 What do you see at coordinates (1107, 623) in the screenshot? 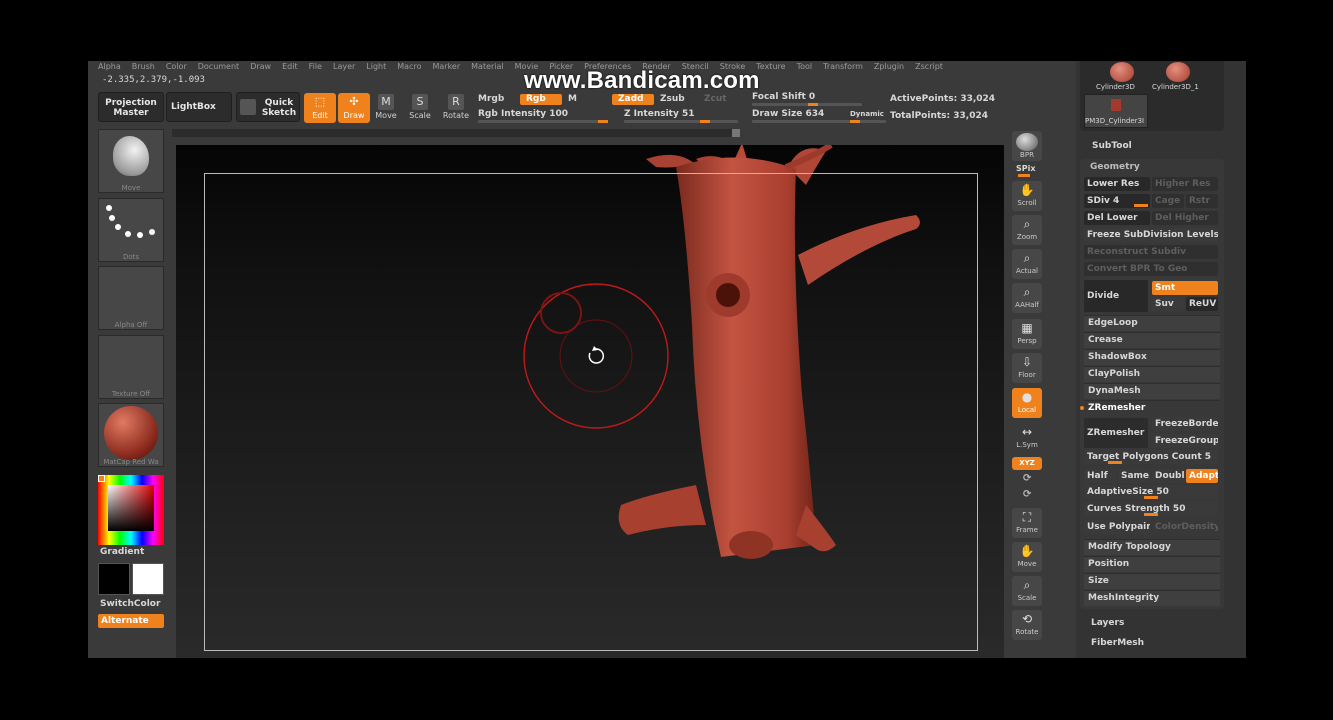
I see `layers-header: Layers` at bounding box center [1107, 623].